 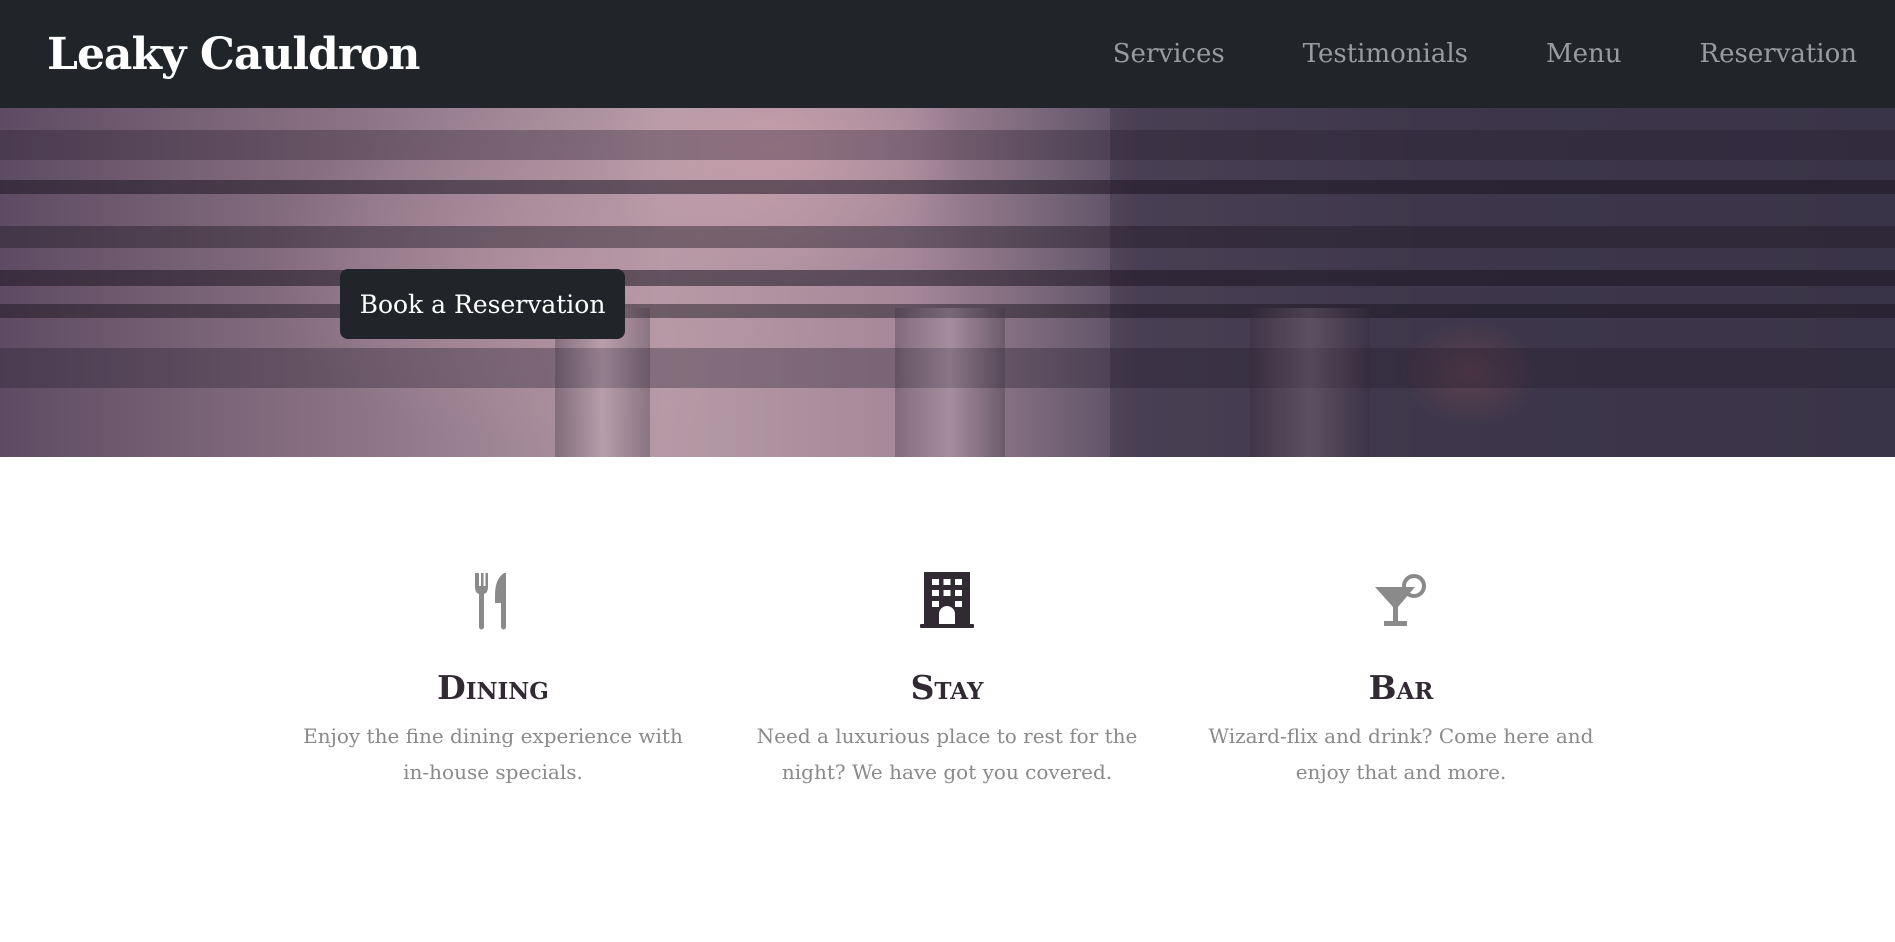 I want to click on nav-links: Services Testimonials Menu Reservation, so click(x=1446, y=54).